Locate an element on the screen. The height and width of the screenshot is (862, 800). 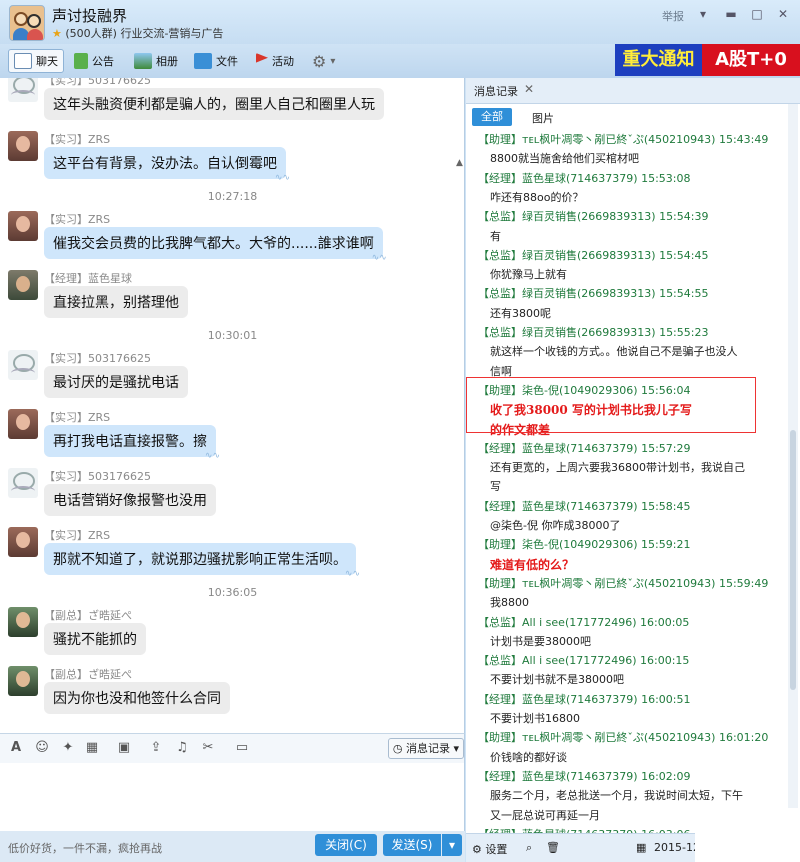
group-meta: ★ (500人群) 行业交流-营销与广告 is located at coordinates (137, 33).